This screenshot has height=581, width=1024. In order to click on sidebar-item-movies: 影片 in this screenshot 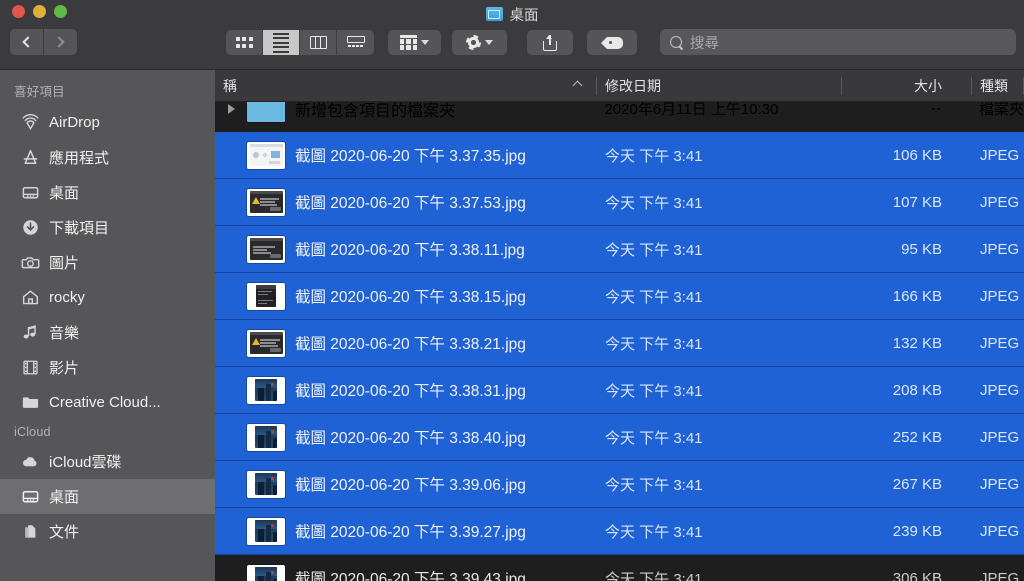, I will do `click(107, 367)`.